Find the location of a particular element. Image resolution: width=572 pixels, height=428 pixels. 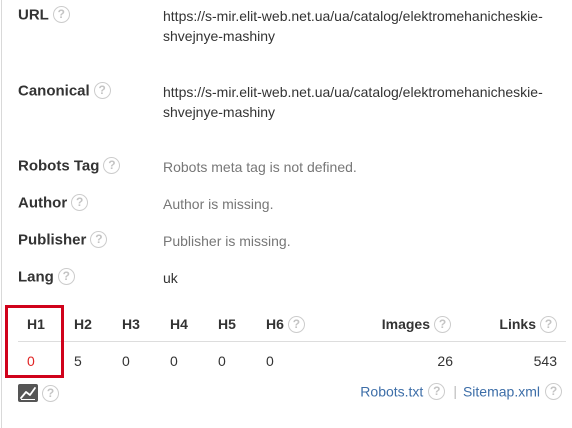

value-h2: 5 is located at coordinates (78, 361).